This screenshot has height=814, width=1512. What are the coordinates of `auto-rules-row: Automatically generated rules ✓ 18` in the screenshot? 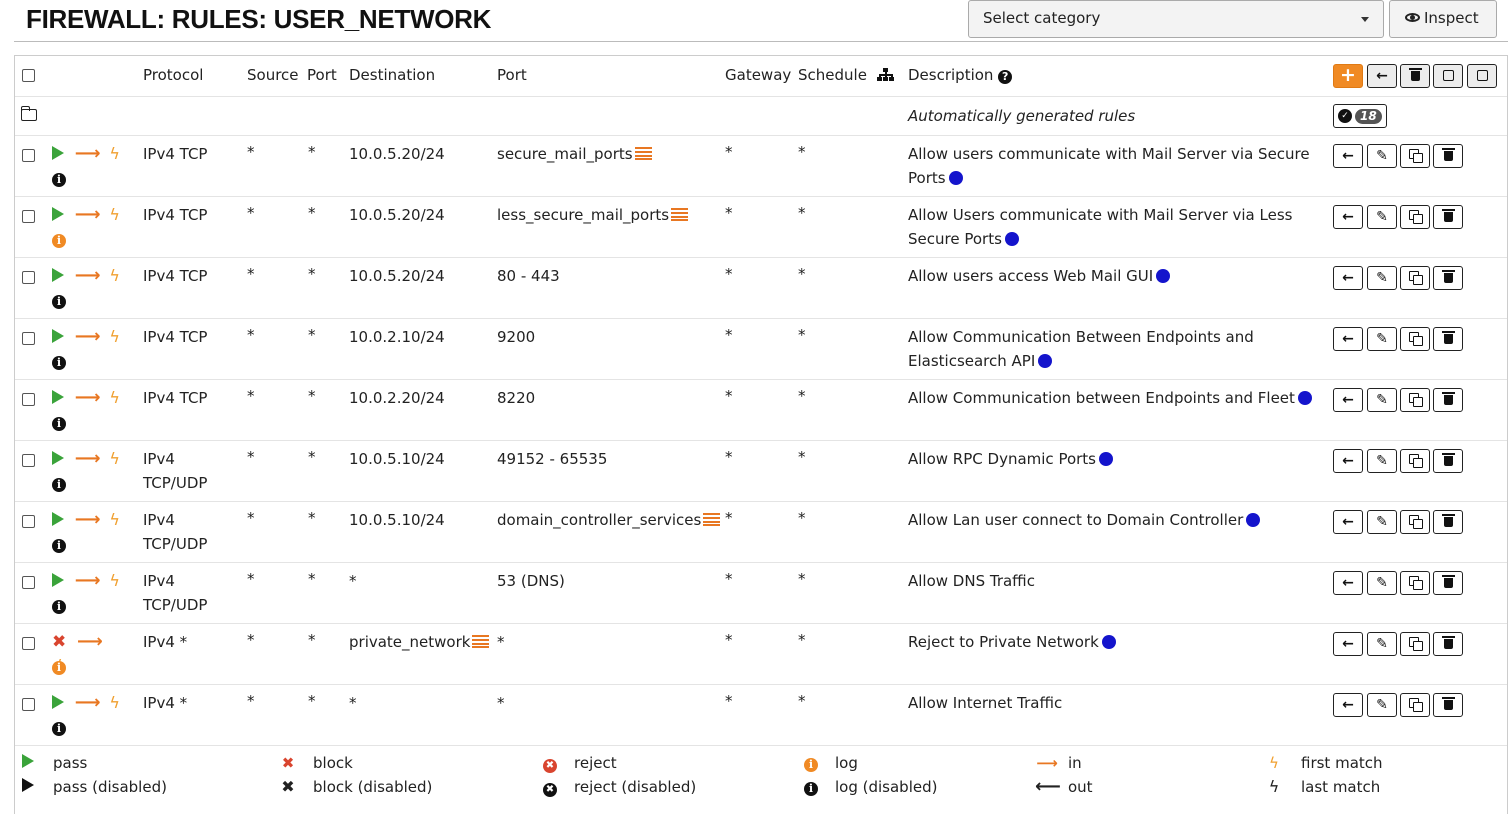 It's located at (761, 116).